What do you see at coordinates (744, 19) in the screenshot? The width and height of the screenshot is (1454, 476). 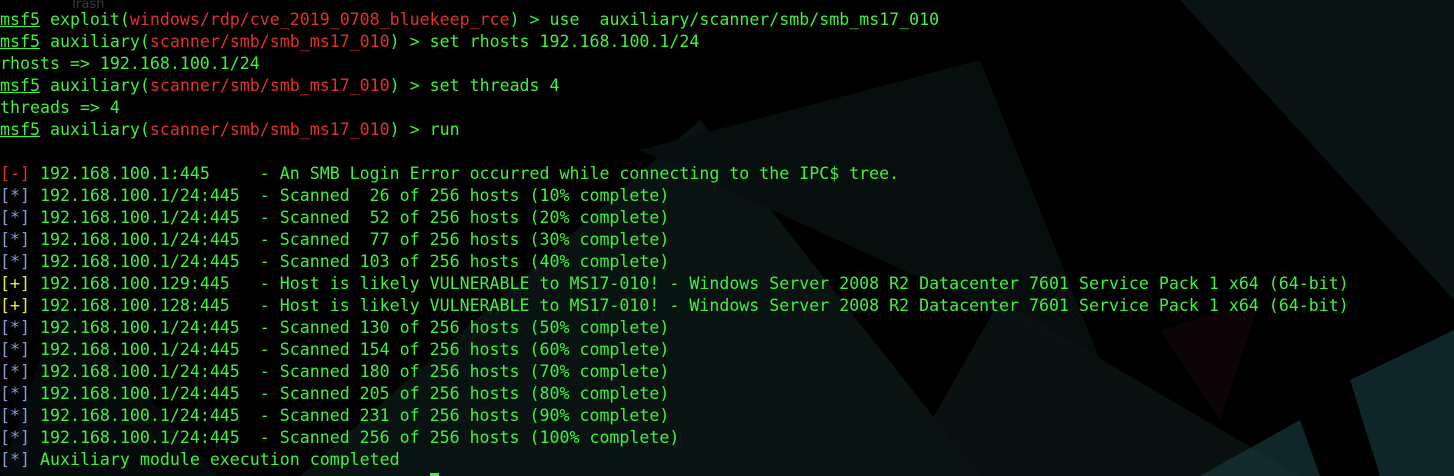 I see `entered-command: use auxiliary/scanner/smb/smb_ms17_010` at bounding box center [744, 19].